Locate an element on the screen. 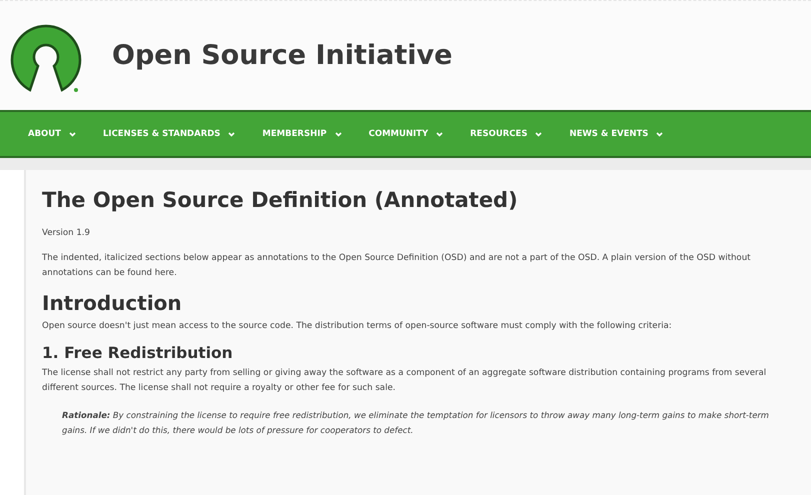 The width and height of the screenshot is (811, 495). nav-menu-item: MEMBERSHIP is located at coordinates (302, 134).